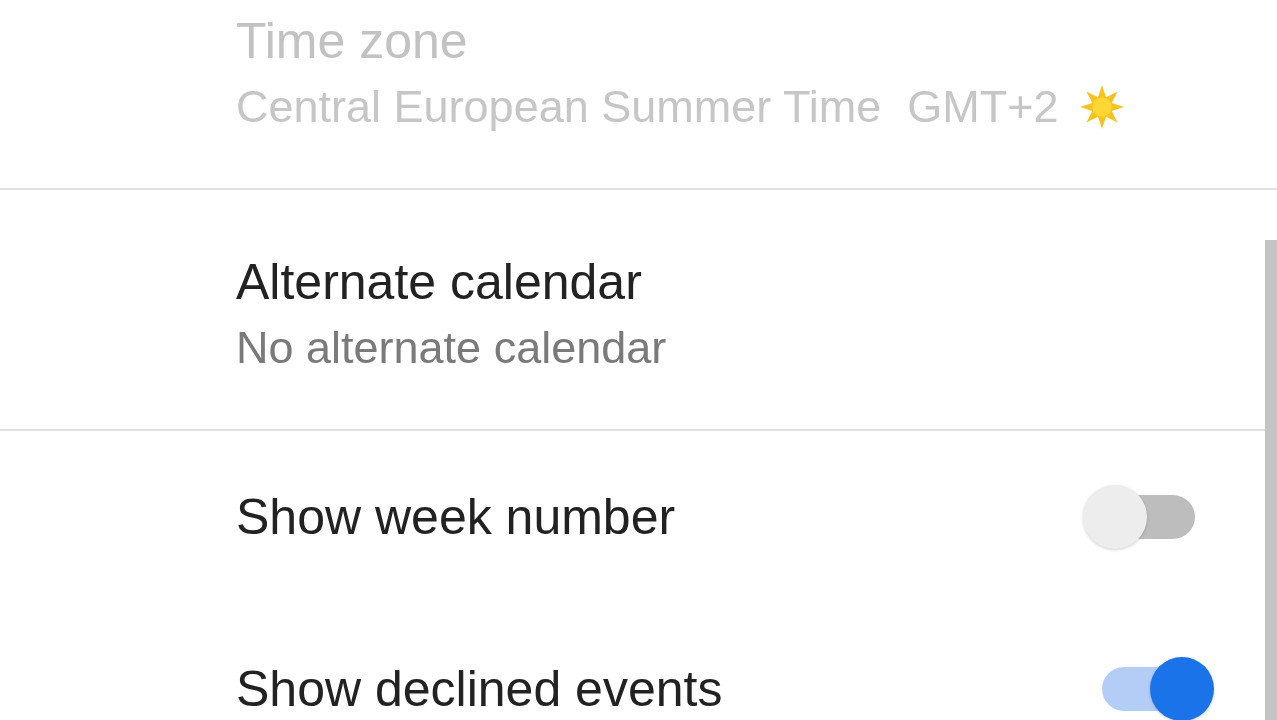 The image size is (1277, 720). Describe the element at coordinates (1271, 480) in the screenshot. I see `scrollbar-thumb` at that location.